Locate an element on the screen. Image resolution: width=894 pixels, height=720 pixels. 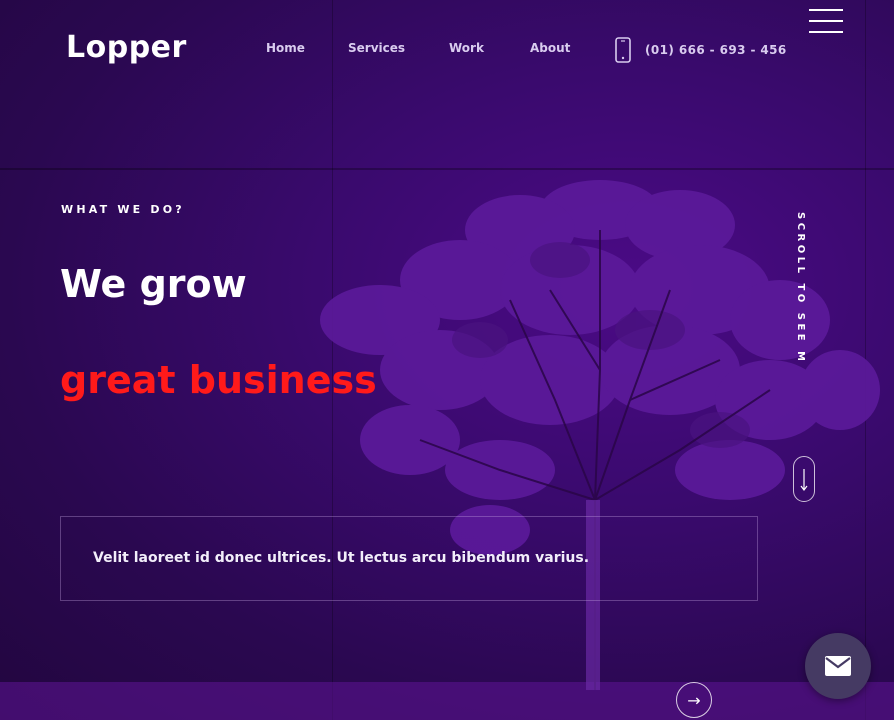
next-slide-button: → is located at coordinates (694, 700).